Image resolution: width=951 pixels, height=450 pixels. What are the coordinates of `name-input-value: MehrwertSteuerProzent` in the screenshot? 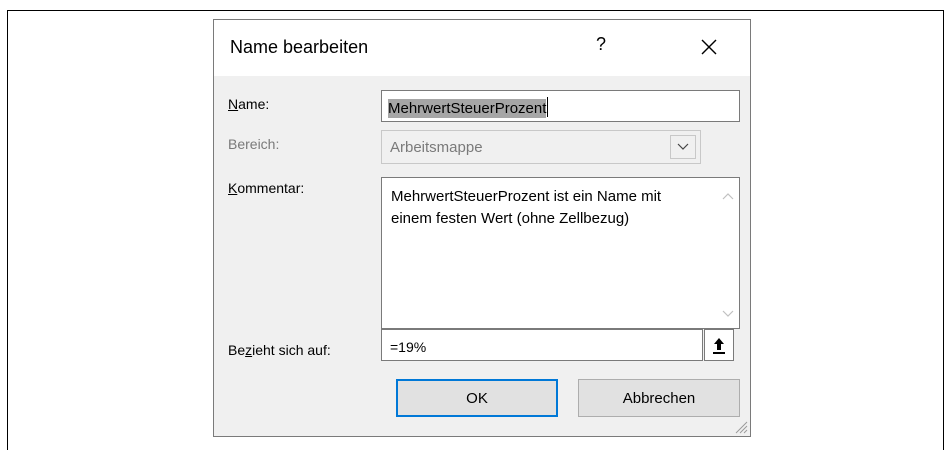 It's located at (467, 108).